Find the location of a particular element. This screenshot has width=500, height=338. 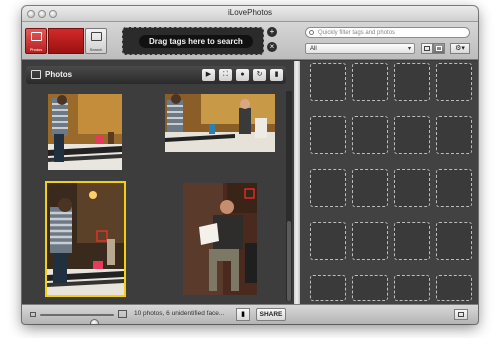

photos-mode-icon is located at coordinates (36, 36).